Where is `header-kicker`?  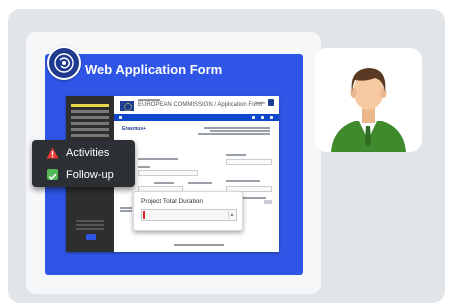
header-kicker is located at coordinates (149, 100).